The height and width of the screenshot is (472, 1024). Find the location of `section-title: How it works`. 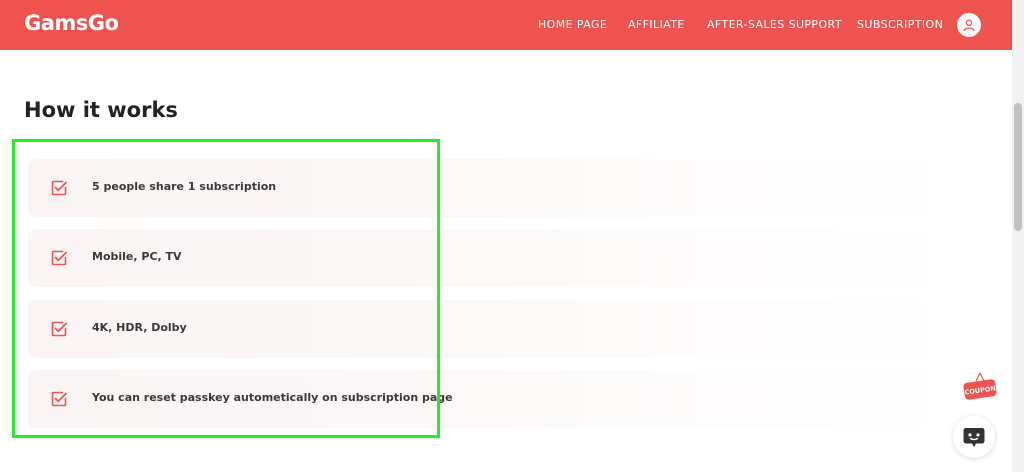

section-title: How it works is located at coordinates (101, 110).